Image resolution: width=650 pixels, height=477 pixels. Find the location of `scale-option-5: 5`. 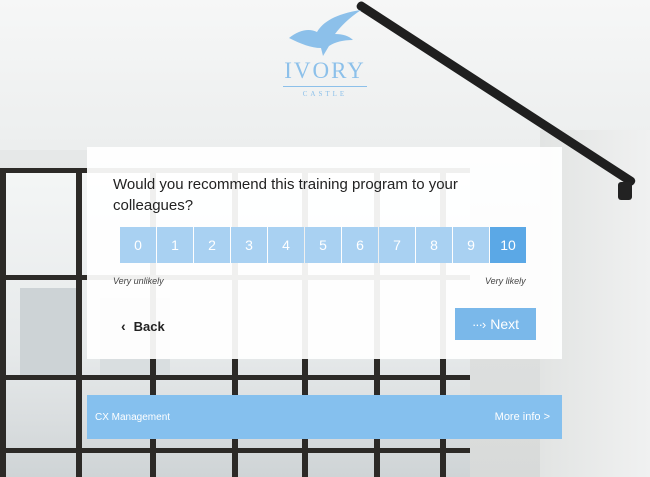

scale-option-5: 5 is located at coordinates (323, 245).